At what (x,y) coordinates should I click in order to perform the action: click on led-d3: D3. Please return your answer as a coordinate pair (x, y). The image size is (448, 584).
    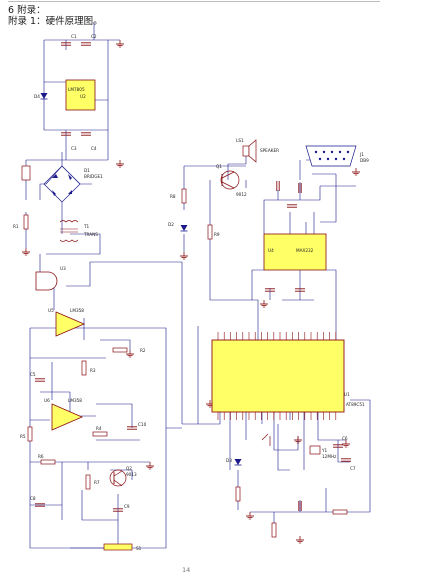
    Looking at the image, I should click on (234, 462).